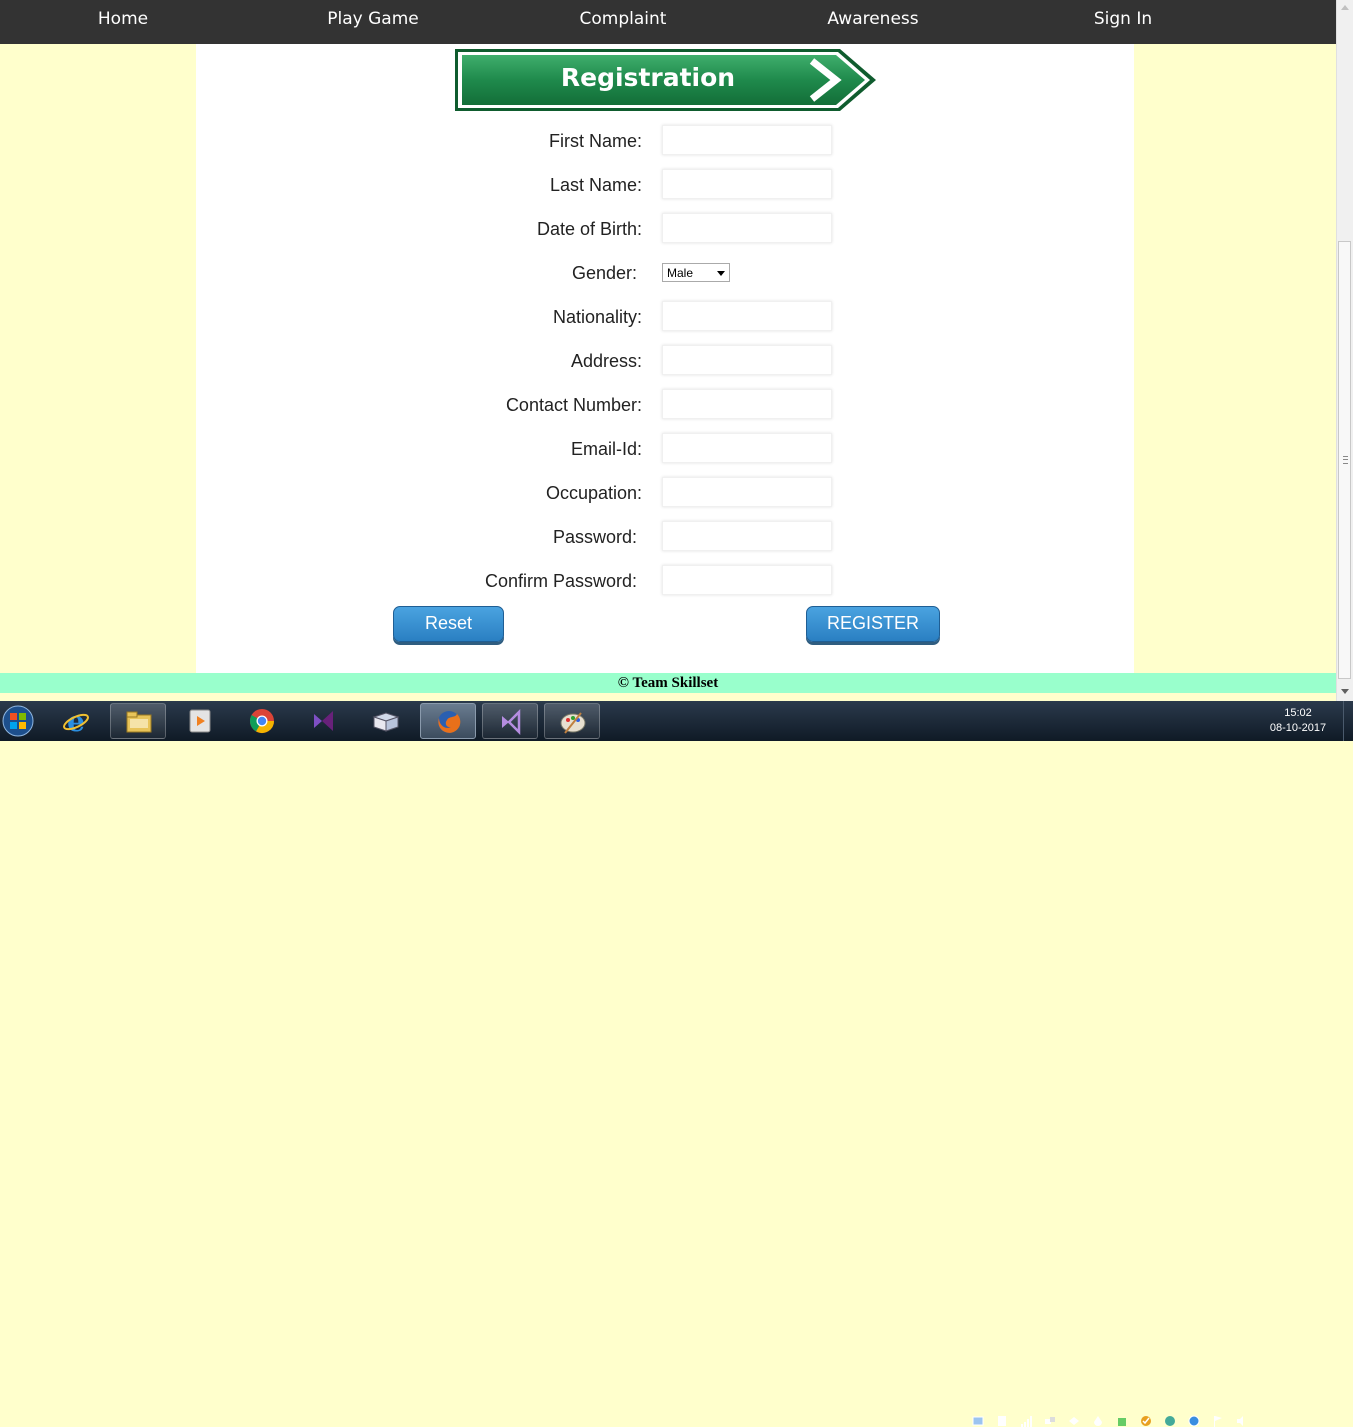 This screenshot has height=1427, width=1353. What do you see at coordinates (589, 229) in the screenshot?
I see `date-of-birth-label: Date of Birth:` at bounding box center [589, 229].